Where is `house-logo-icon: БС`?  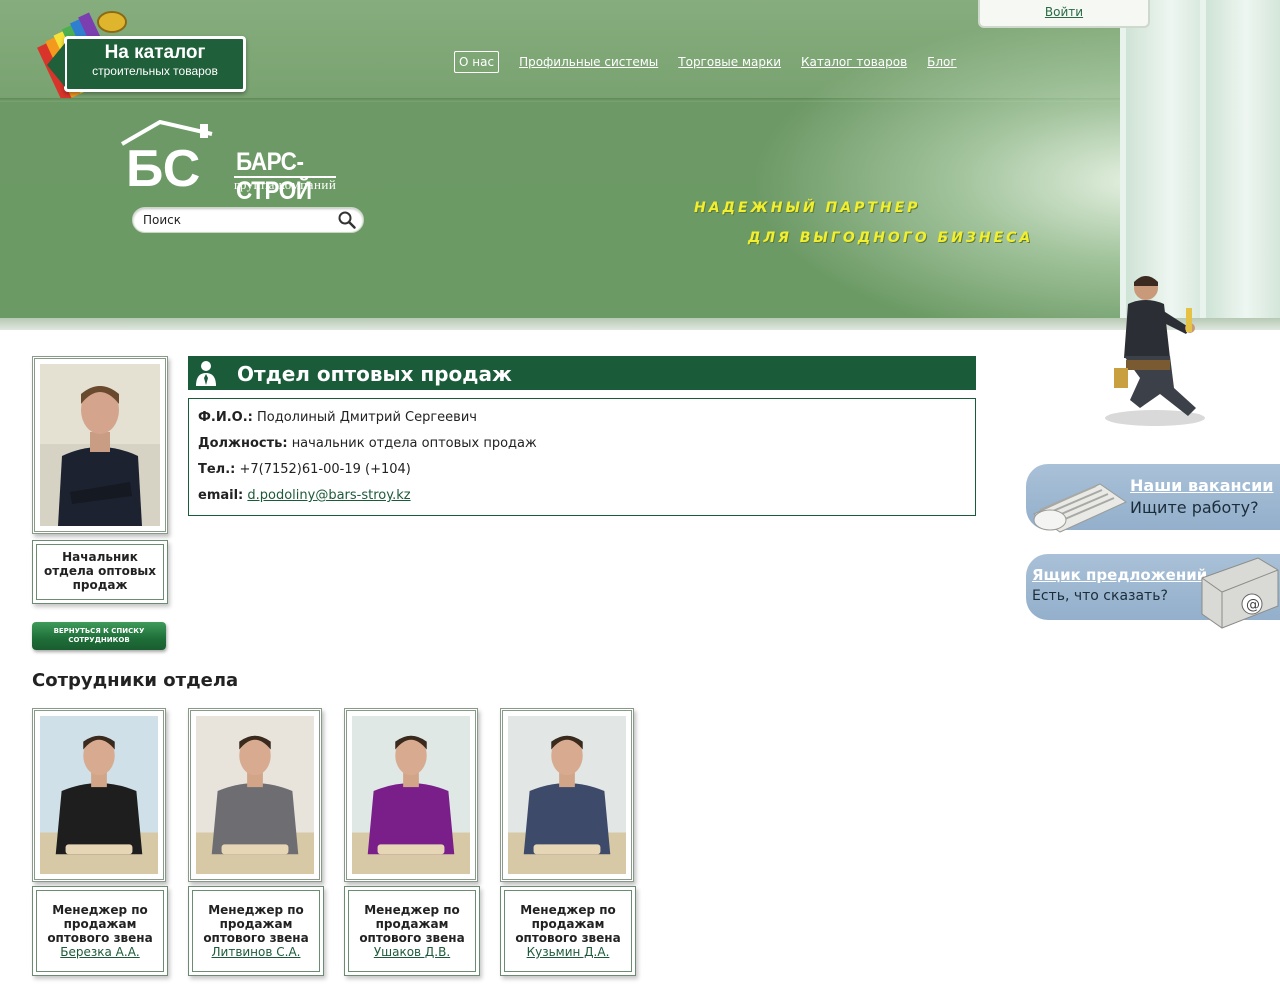 house-logo-icon: БС is located at coordinates (166, 156).